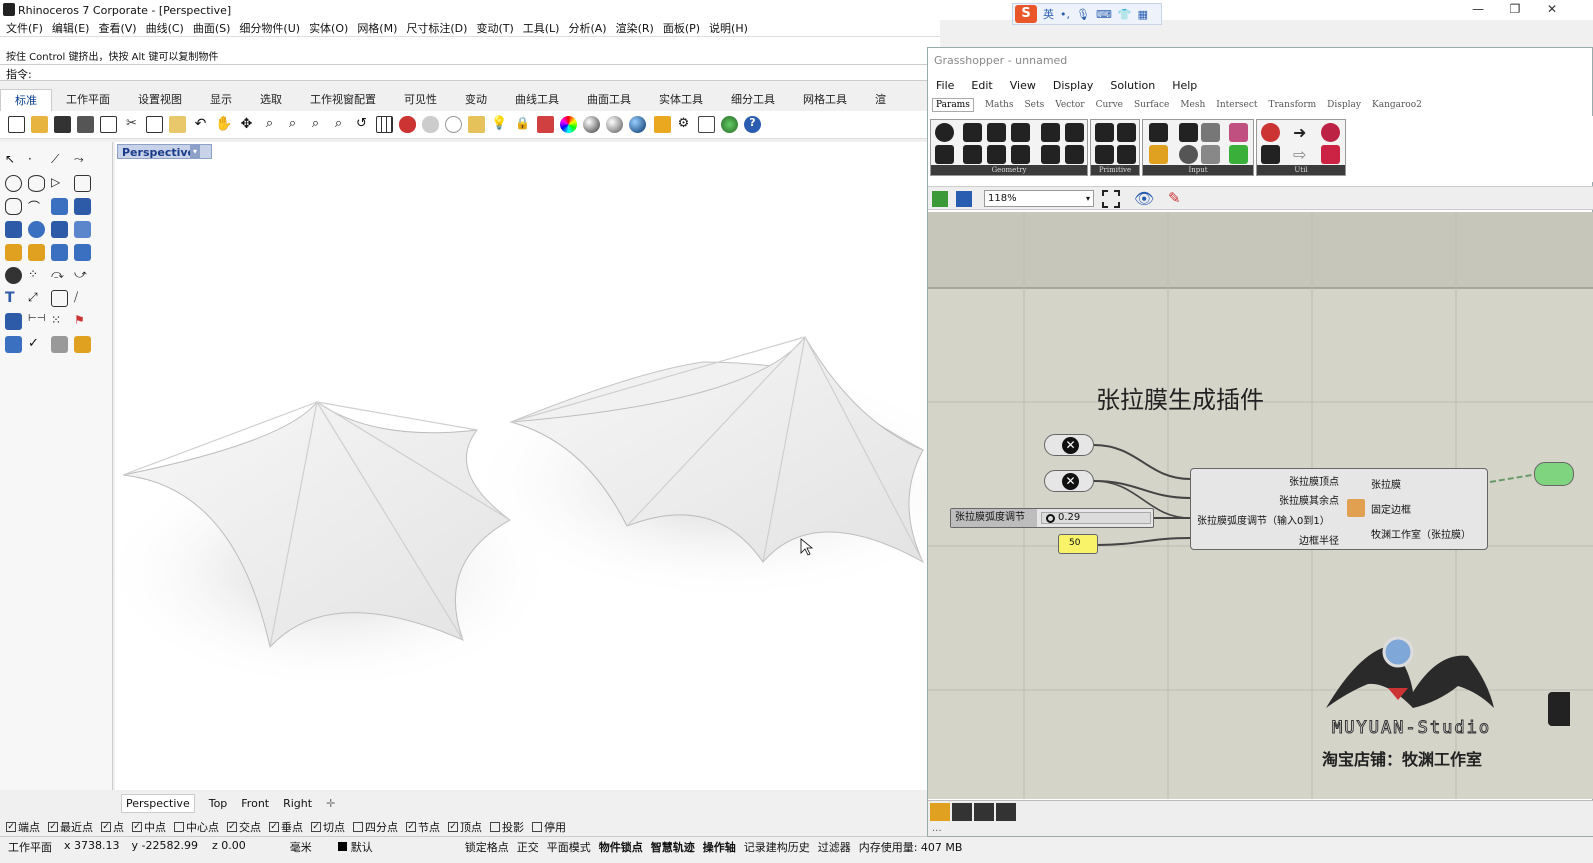 The width and height of the screenshot is (1593, 863). What do you see at coordinates (1052, 518) in the screenshot?
I see `gh-number-slider: 张拉膜弧度调节 0.29` at bounding box center [1052, 518].